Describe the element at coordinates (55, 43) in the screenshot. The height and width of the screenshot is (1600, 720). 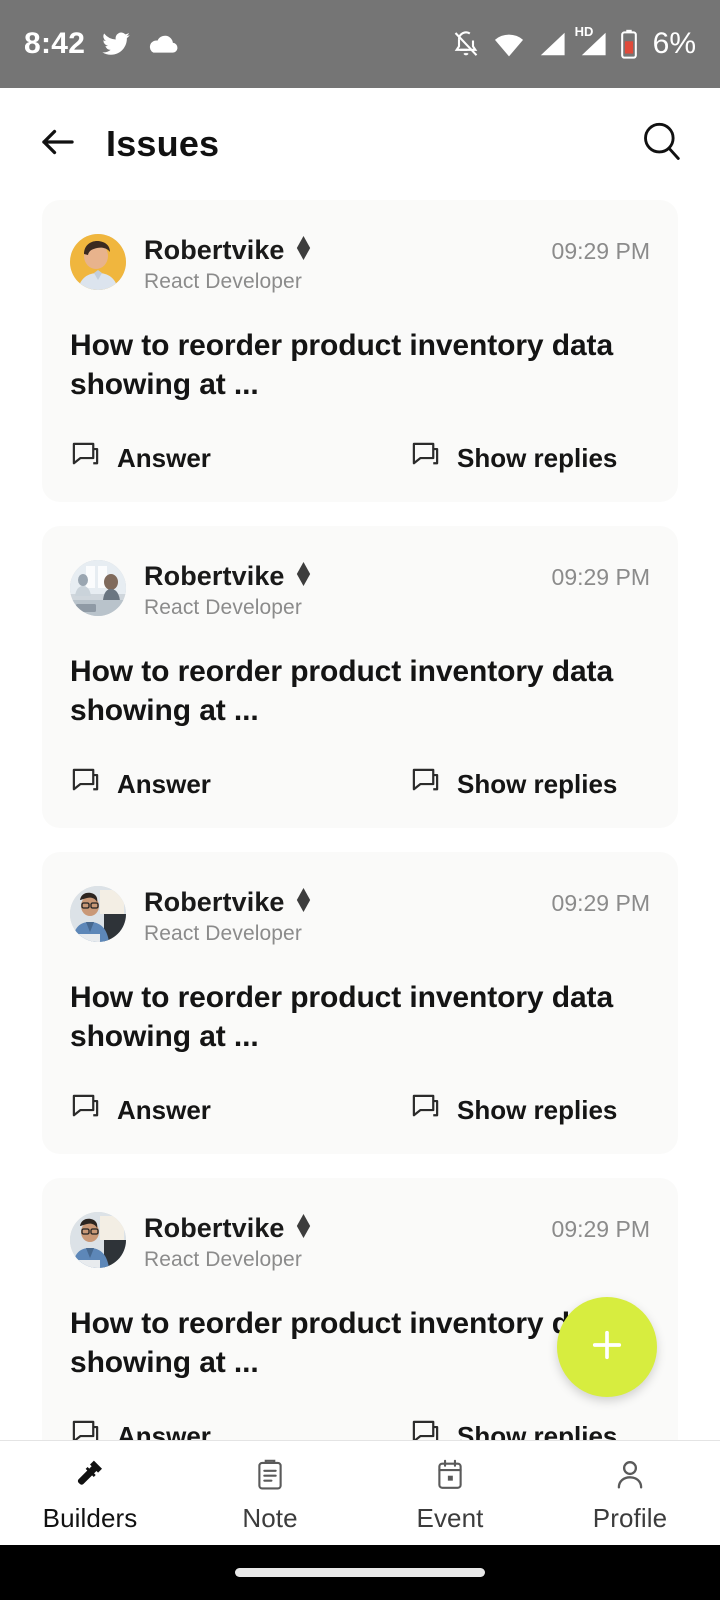
I see `status-bar-clock: 8:42` at that location.